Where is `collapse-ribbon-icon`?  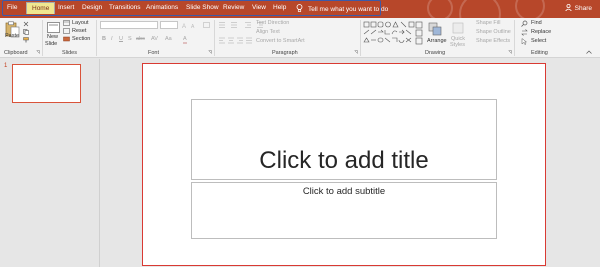
collapse-ribbon-icon is located at coordinates (589, 52).